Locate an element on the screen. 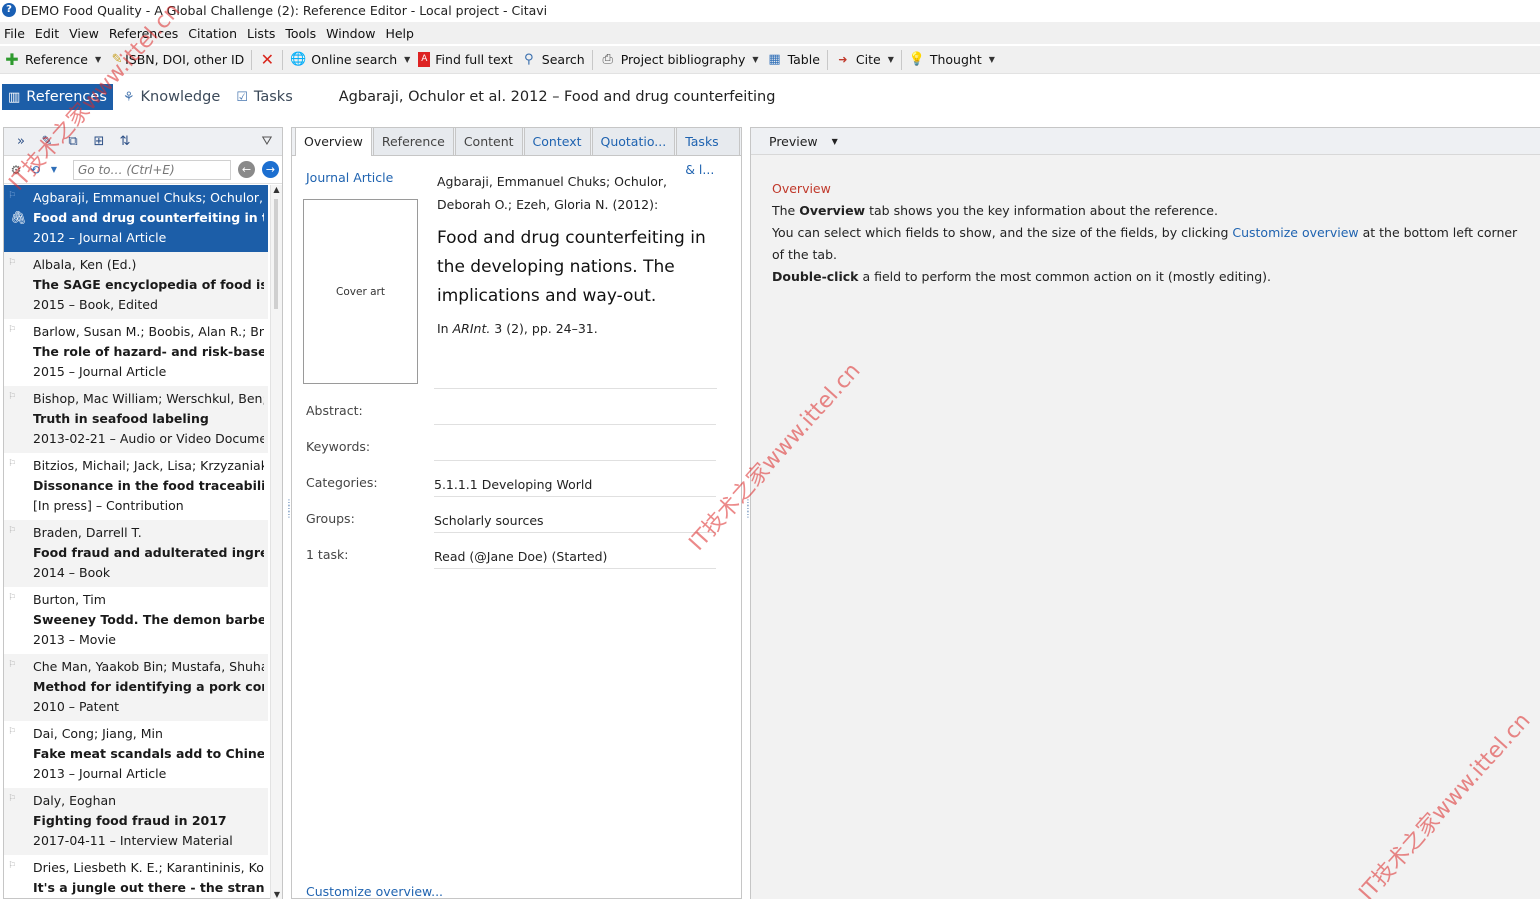 This screenshot has height=899, width=1540. nav-knowledge-label: Knowledge is located at coordinates (180, 97).